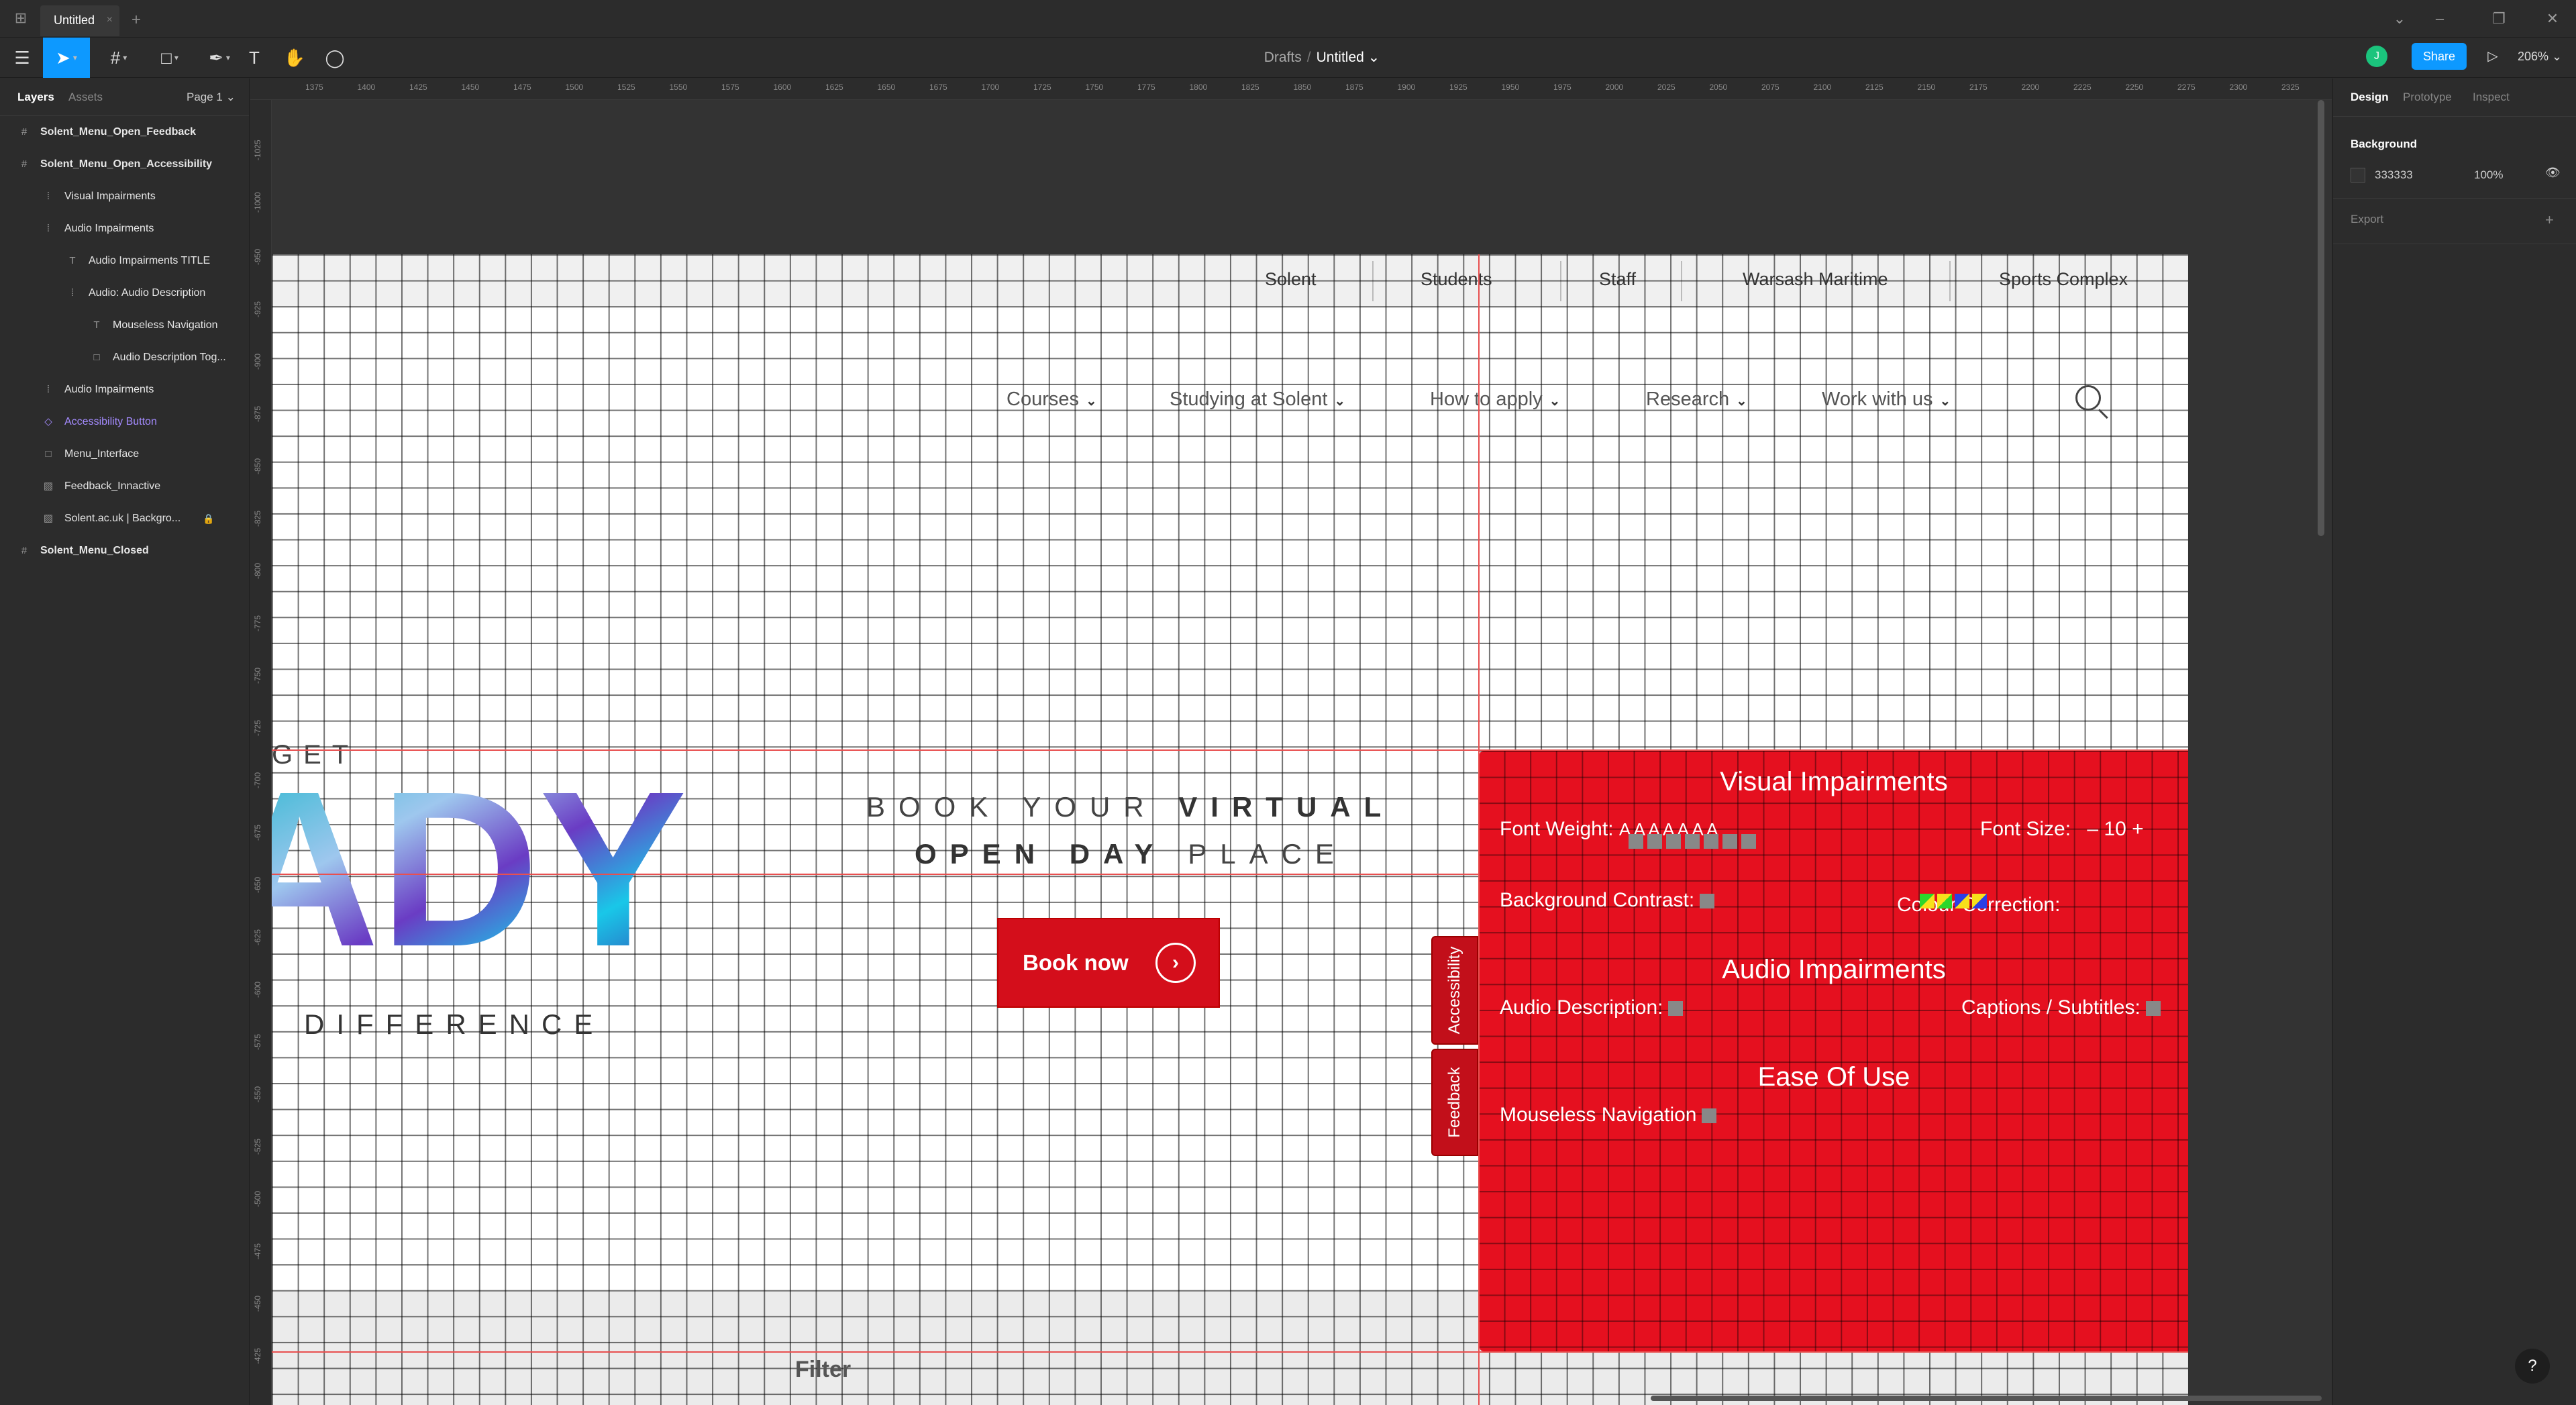 The width and height of the screenshot is (2576, 1405). Describe the element at coordinates (169, 58) in the screenshot. I see `rectangle-tool-icon: □ ▾` at that location.